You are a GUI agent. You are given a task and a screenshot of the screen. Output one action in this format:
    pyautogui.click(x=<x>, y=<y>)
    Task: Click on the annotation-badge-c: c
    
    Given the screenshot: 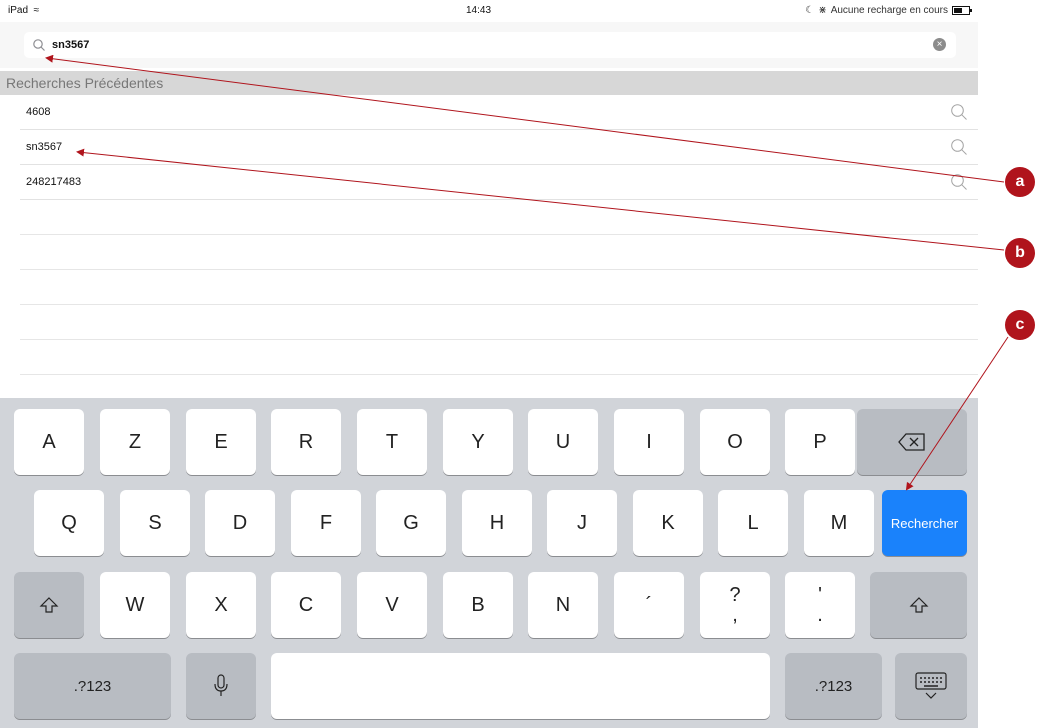 What is the action you would take?
    pyautogui.click(x=1020, y=325)
    